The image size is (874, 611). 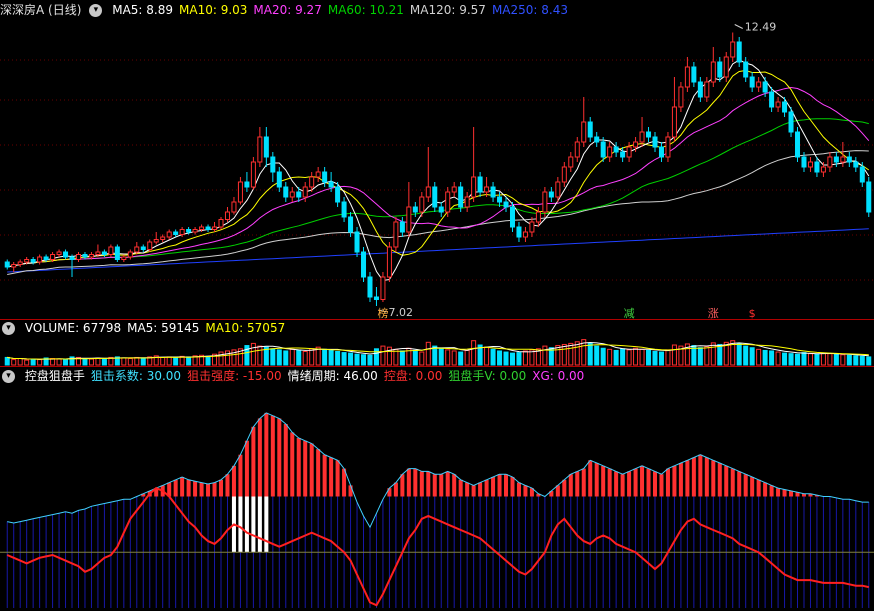 I want to click on volume-label-2: MA10: 57057, so click(x=245, y=328).